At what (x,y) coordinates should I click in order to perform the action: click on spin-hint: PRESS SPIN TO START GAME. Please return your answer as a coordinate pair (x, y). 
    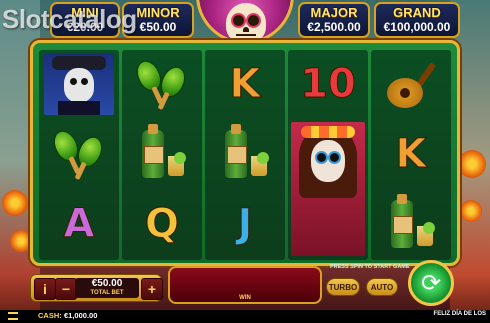
    Looking at the image, I should click on (370, 267).